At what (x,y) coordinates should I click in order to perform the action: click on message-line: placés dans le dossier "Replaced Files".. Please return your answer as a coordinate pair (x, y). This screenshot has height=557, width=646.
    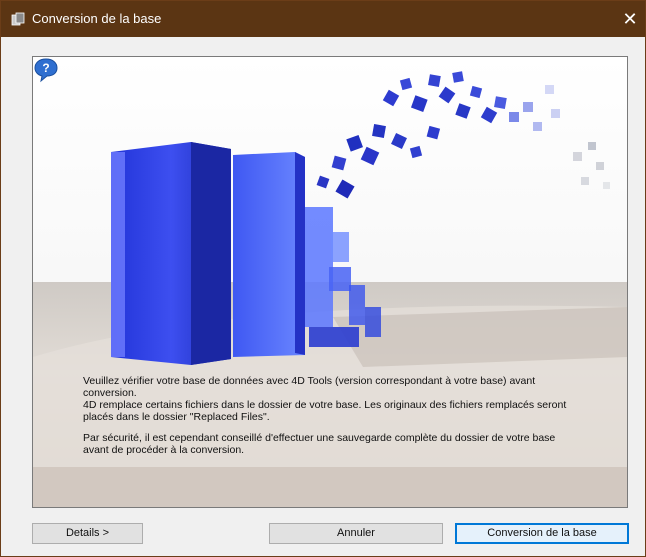
    Looking at the image, I should click on (176, 417).